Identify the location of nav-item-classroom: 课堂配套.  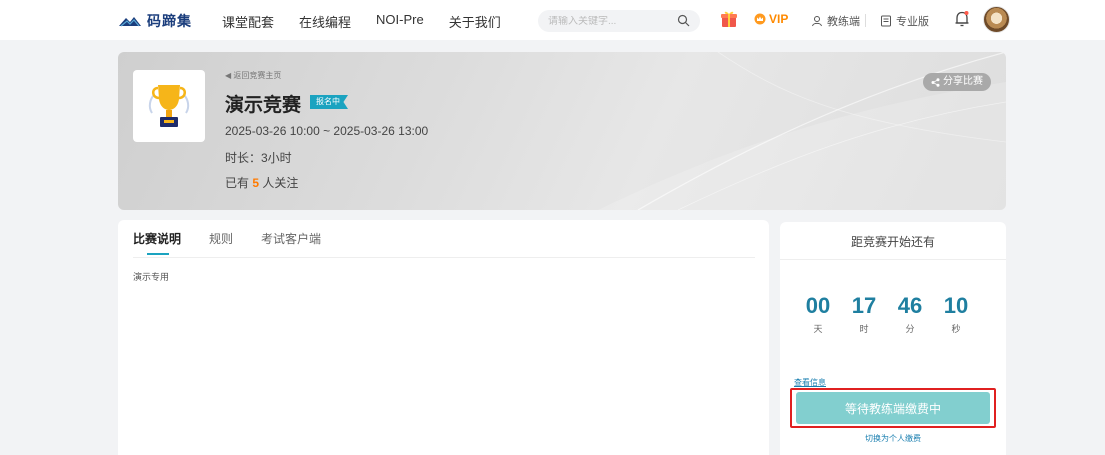
(248, 21).